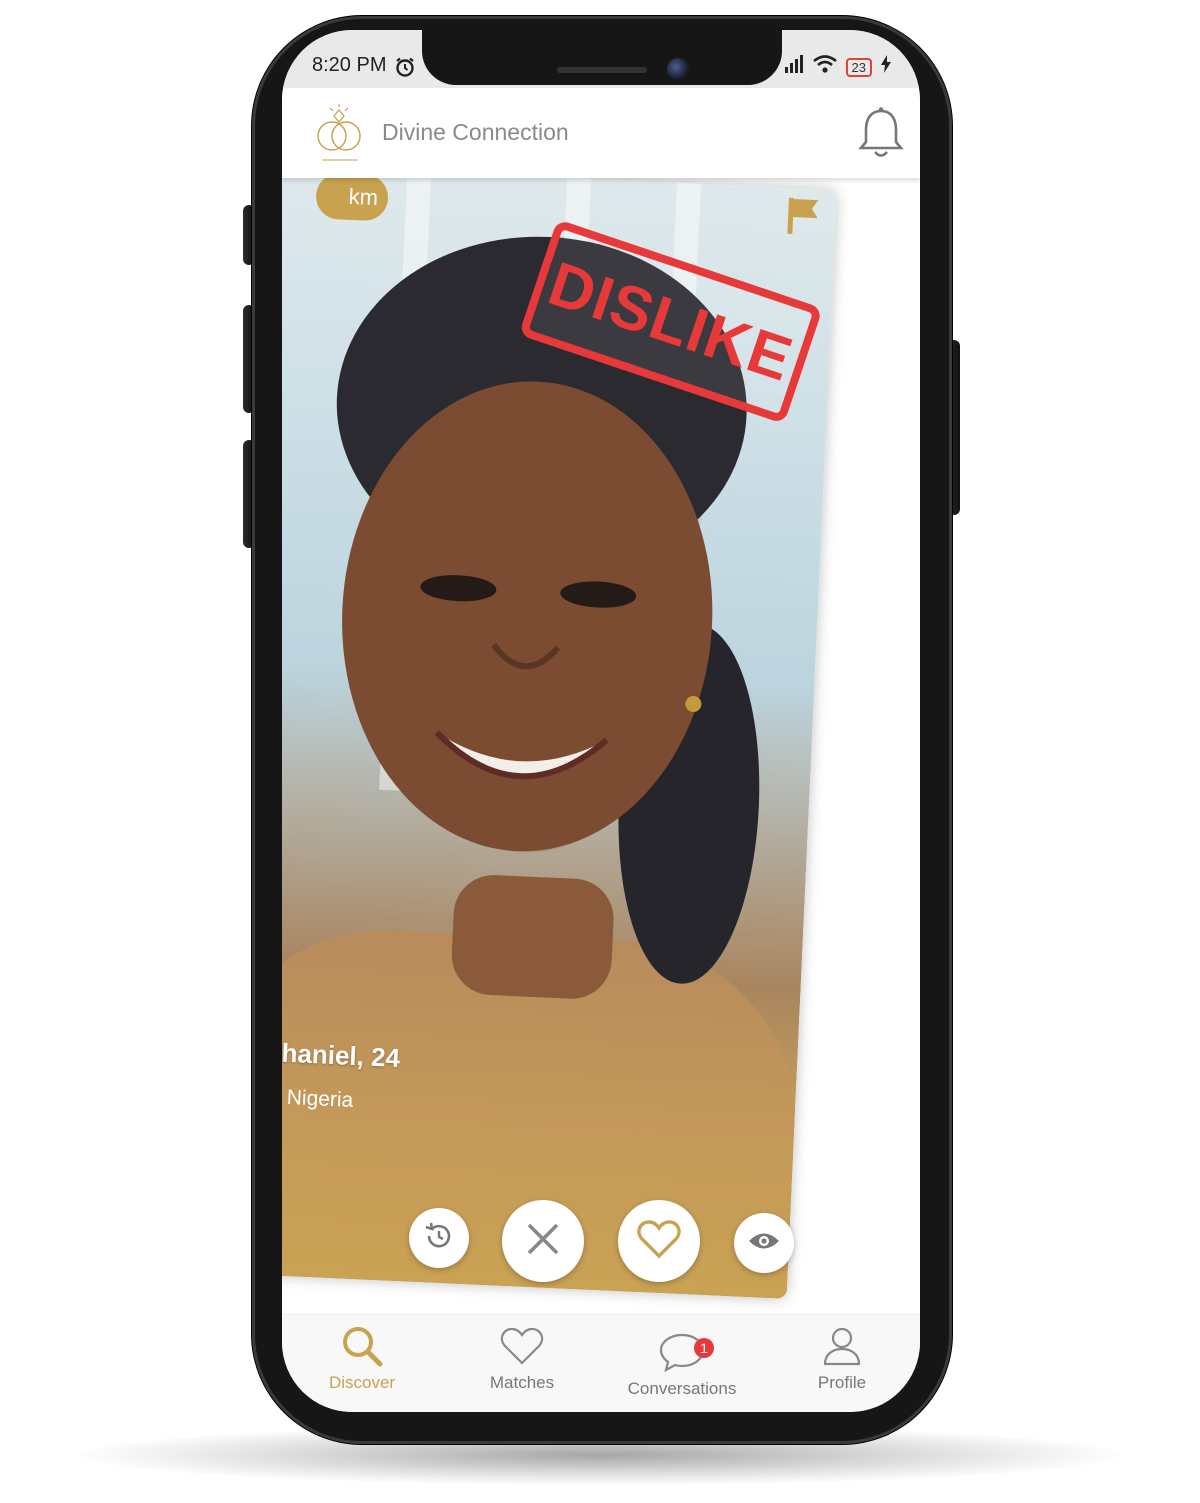 The width and height of the screenshot is (1200, 1503). I want to click on heart-icon, so click(659, 1241).